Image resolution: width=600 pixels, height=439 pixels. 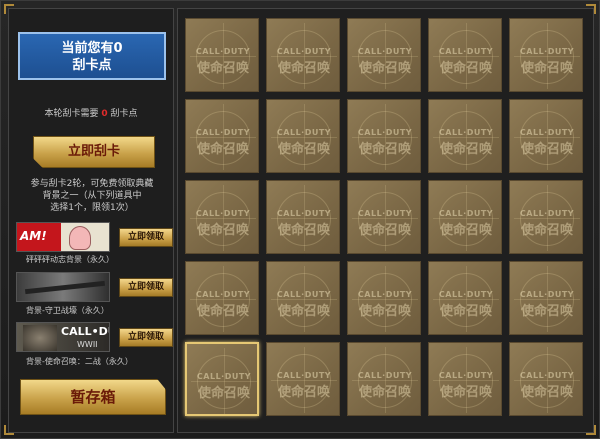 What do you see at coordinates (70, 259) in the screenshot?
I see `reward-label-1: 砰砰砰动志背景（永久）` at bounding box center [70, 259].